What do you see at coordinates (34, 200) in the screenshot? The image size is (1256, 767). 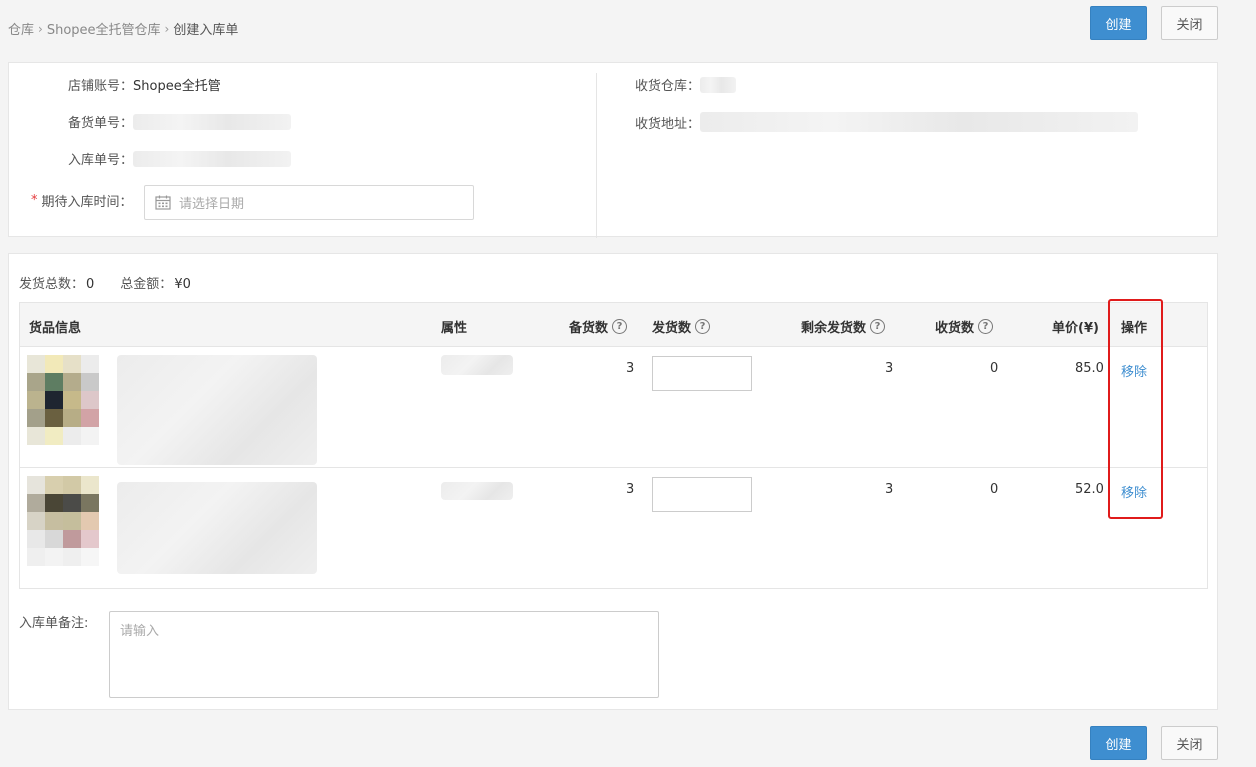 I see `required-asterisk: *` at bounding box center [34, 200].